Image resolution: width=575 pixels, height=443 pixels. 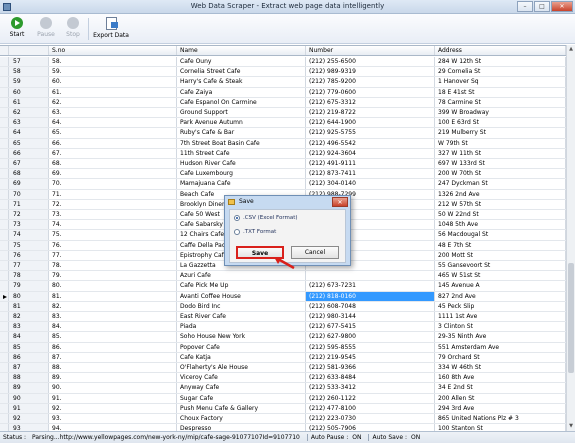 I want to click on cell-number: (212) 581-9366, so click(x=370, y=368).